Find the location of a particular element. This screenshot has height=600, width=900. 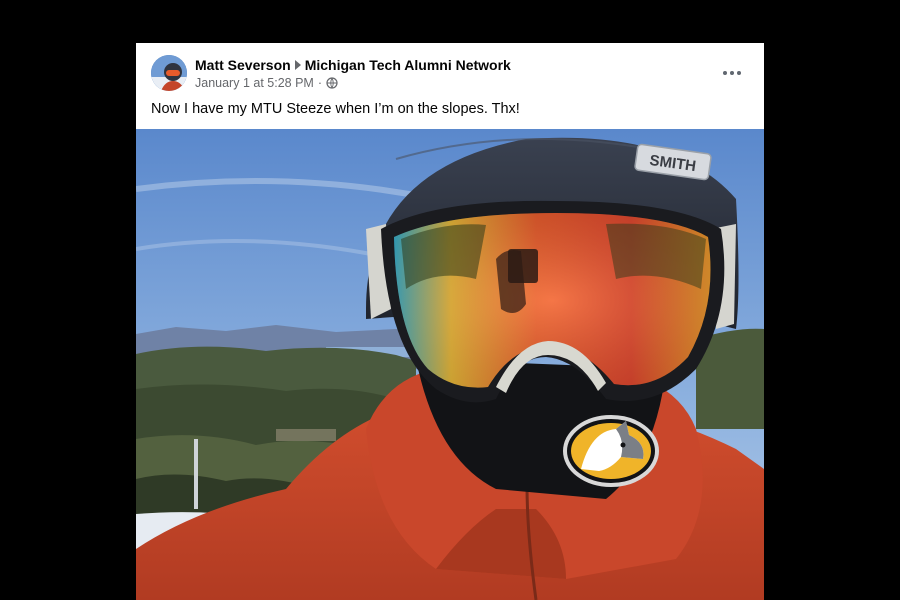

avatar-image is located at coordinates (169, 73).